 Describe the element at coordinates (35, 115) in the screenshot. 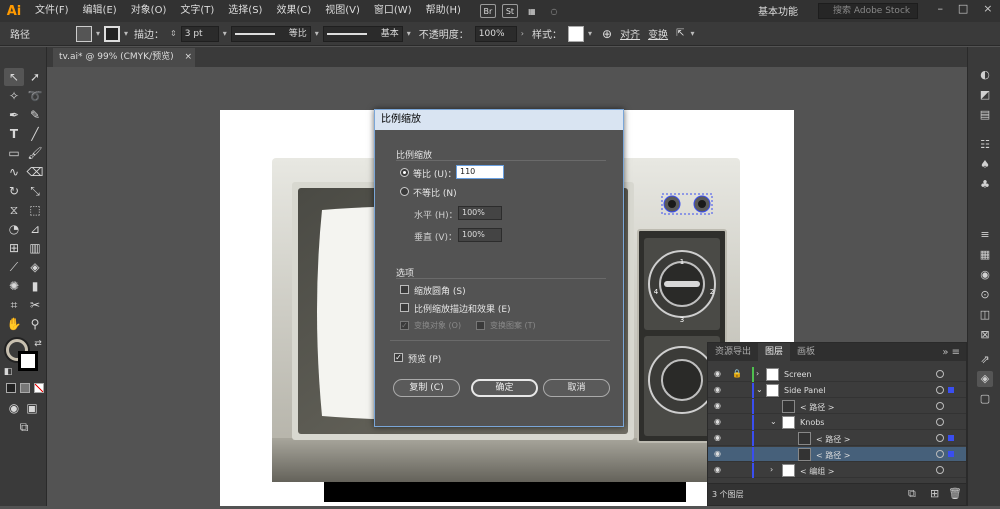

I see `curvature-tool-icon: ✎` at that location.